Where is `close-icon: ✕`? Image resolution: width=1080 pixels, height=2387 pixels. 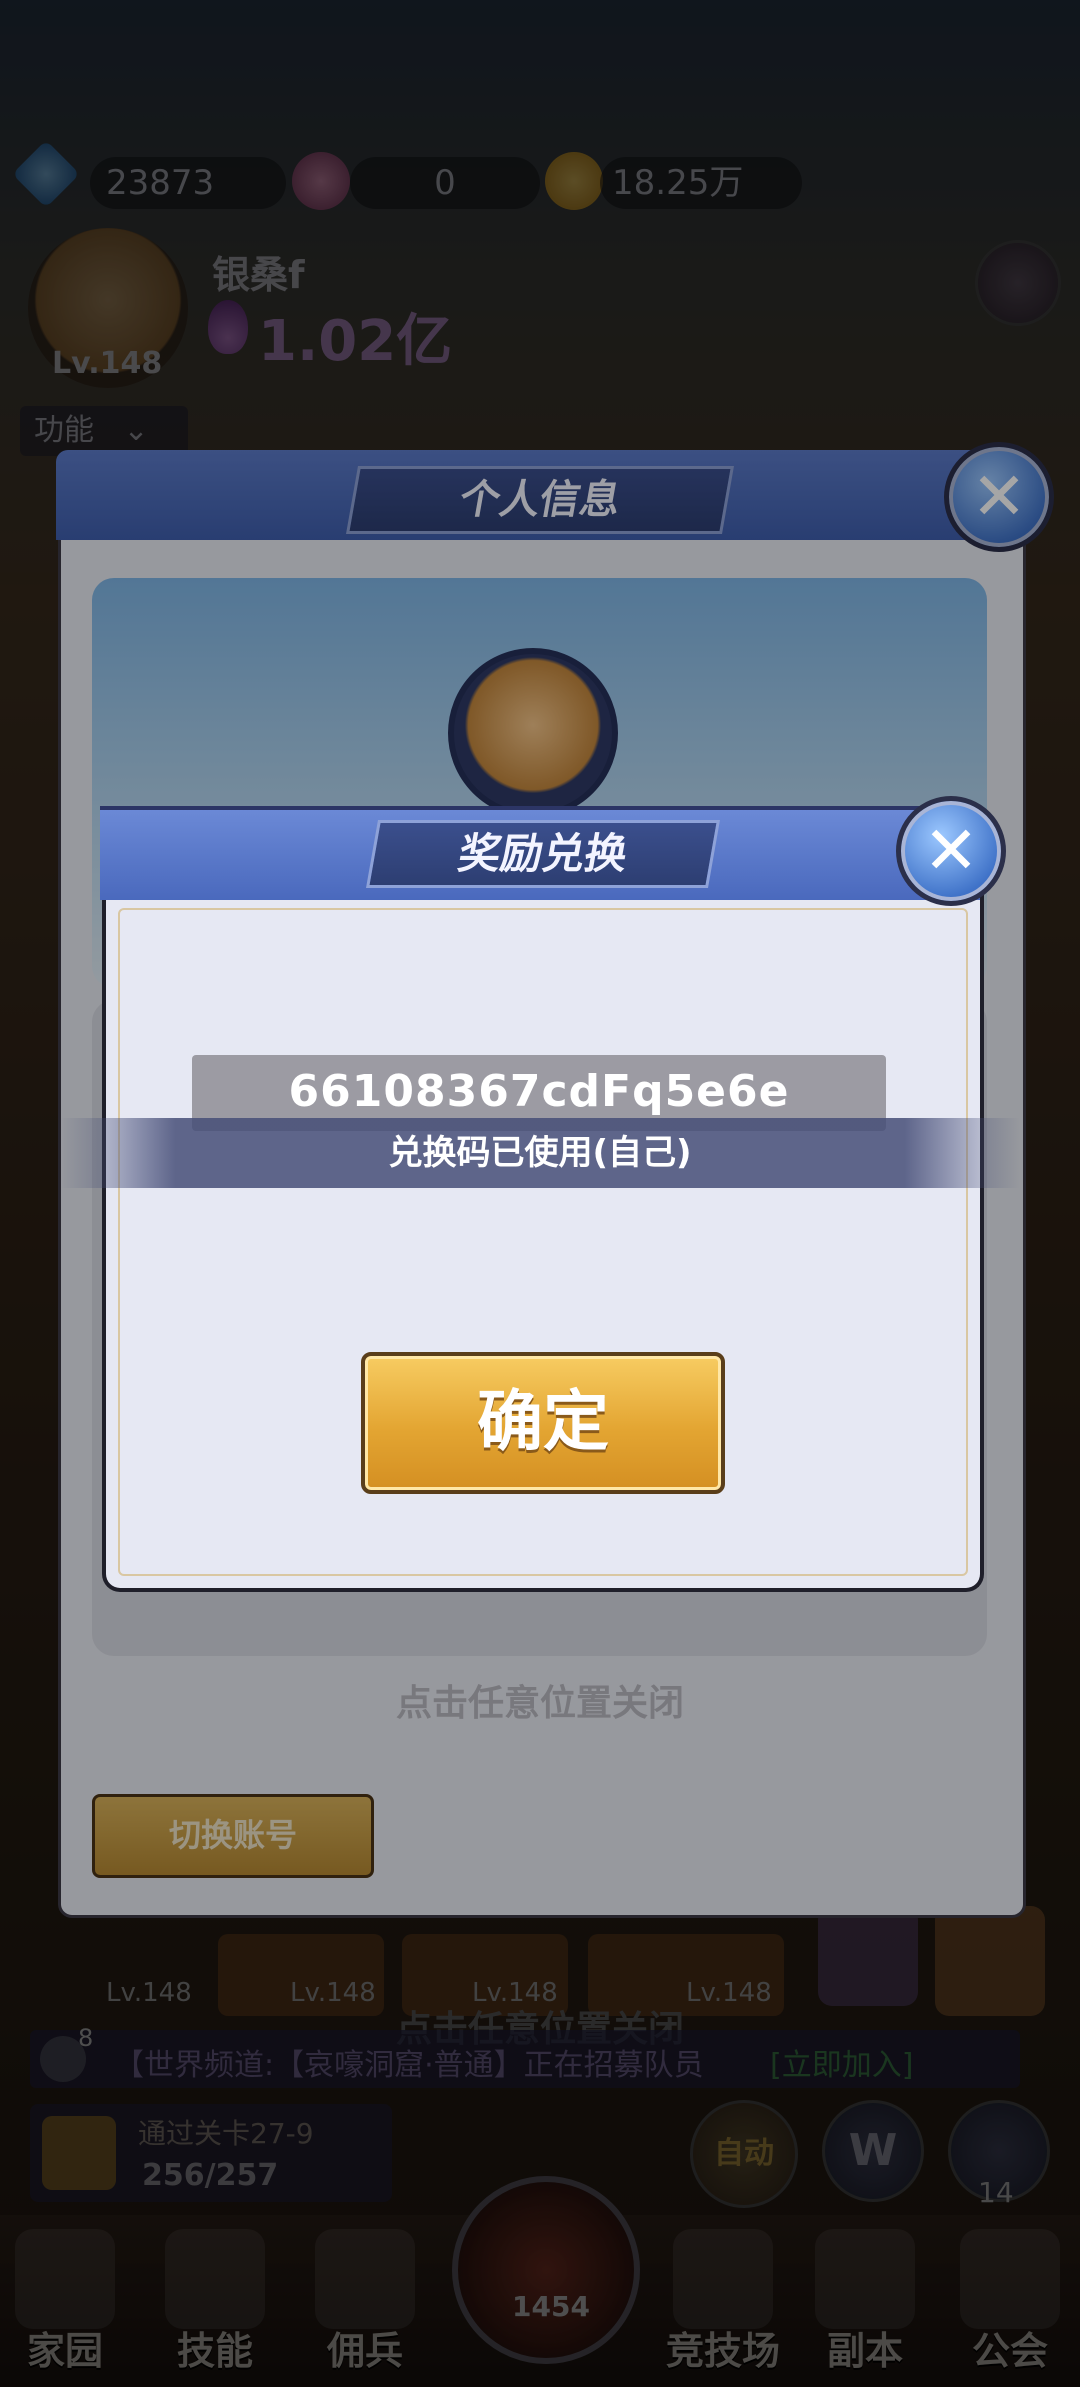 close-icon: ✕ is located at coordinates (951, 850).